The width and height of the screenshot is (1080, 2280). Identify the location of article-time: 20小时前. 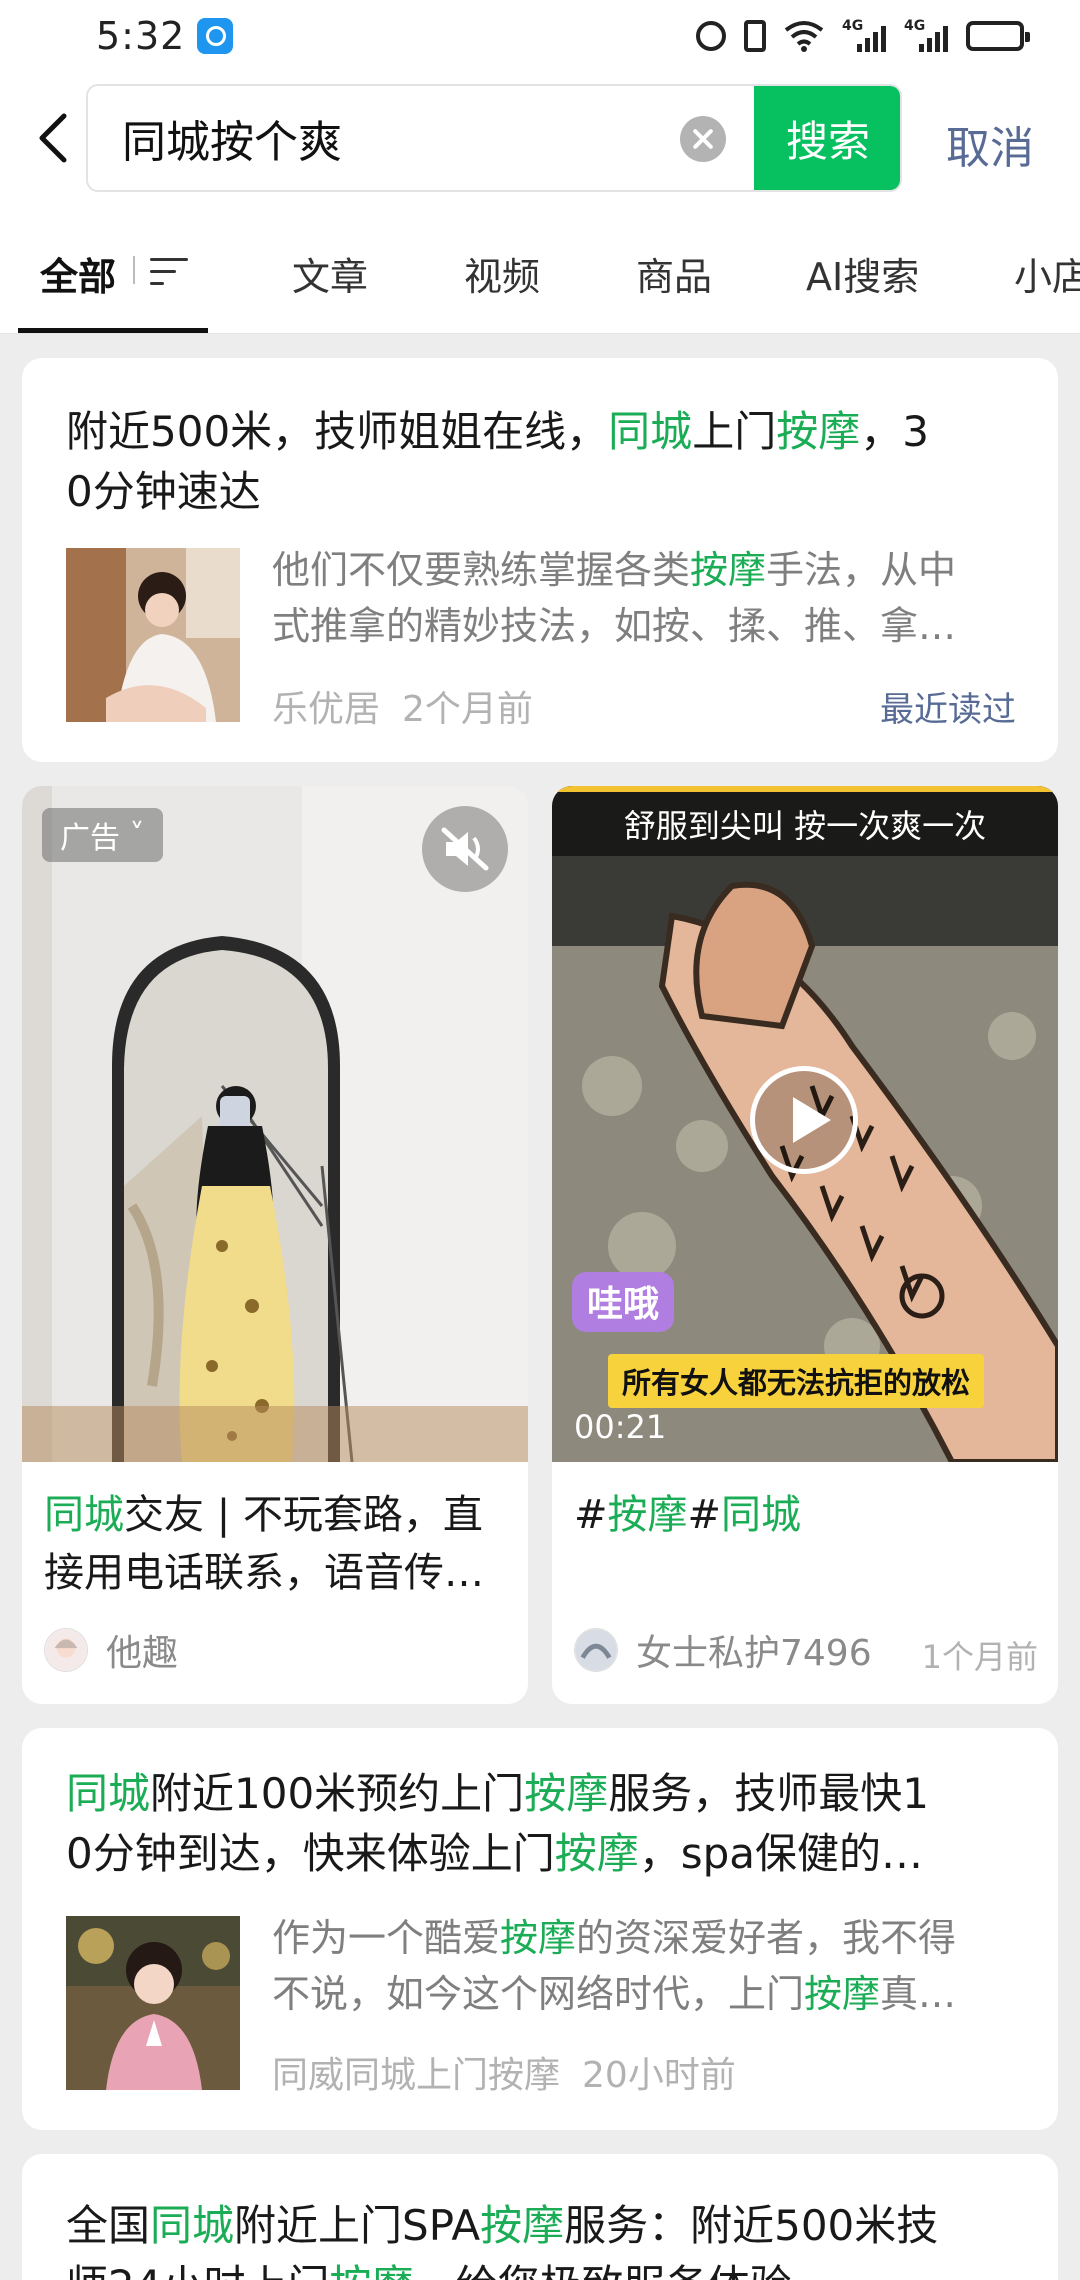
(659, 2075).